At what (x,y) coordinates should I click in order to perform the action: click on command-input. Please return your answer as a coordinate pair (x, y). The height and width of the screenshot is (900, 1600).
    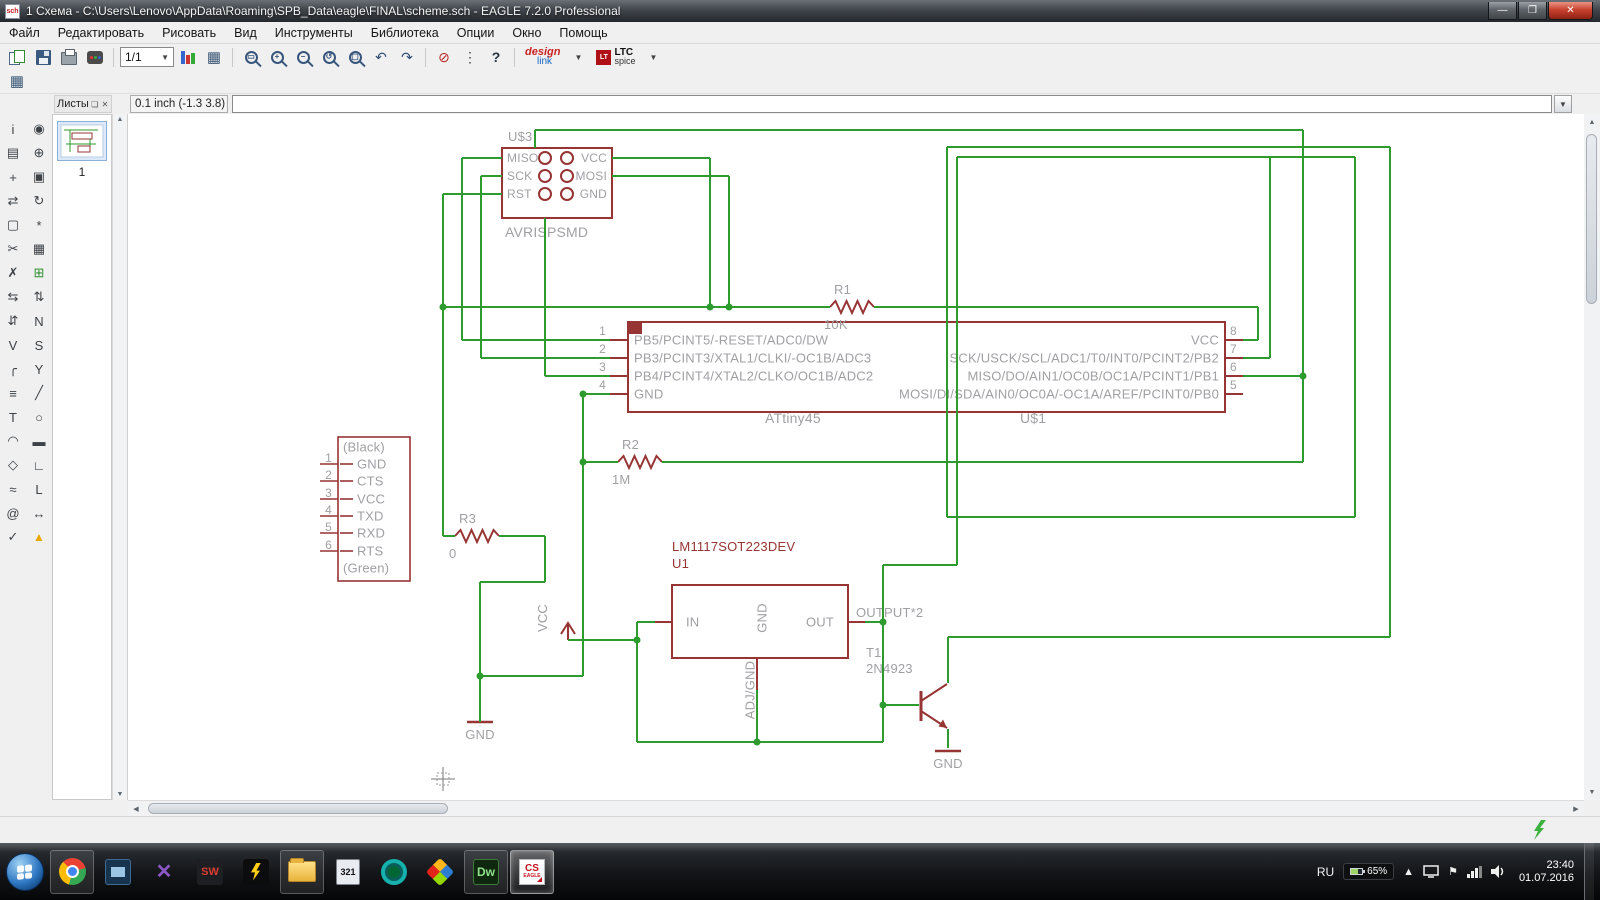
    Looking at the image, I should click on (892, 104).